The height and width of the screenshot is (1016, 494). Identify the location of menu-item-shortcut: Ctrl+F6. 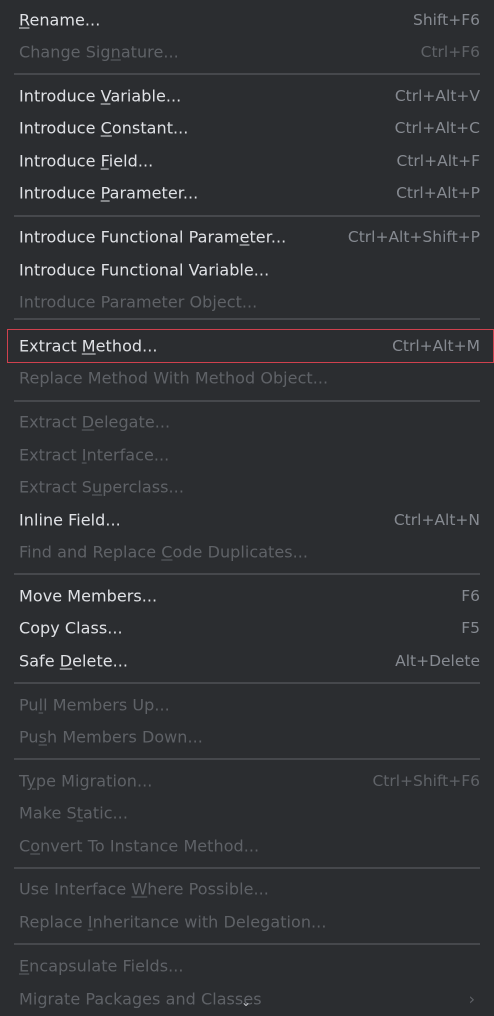
(450, 52).